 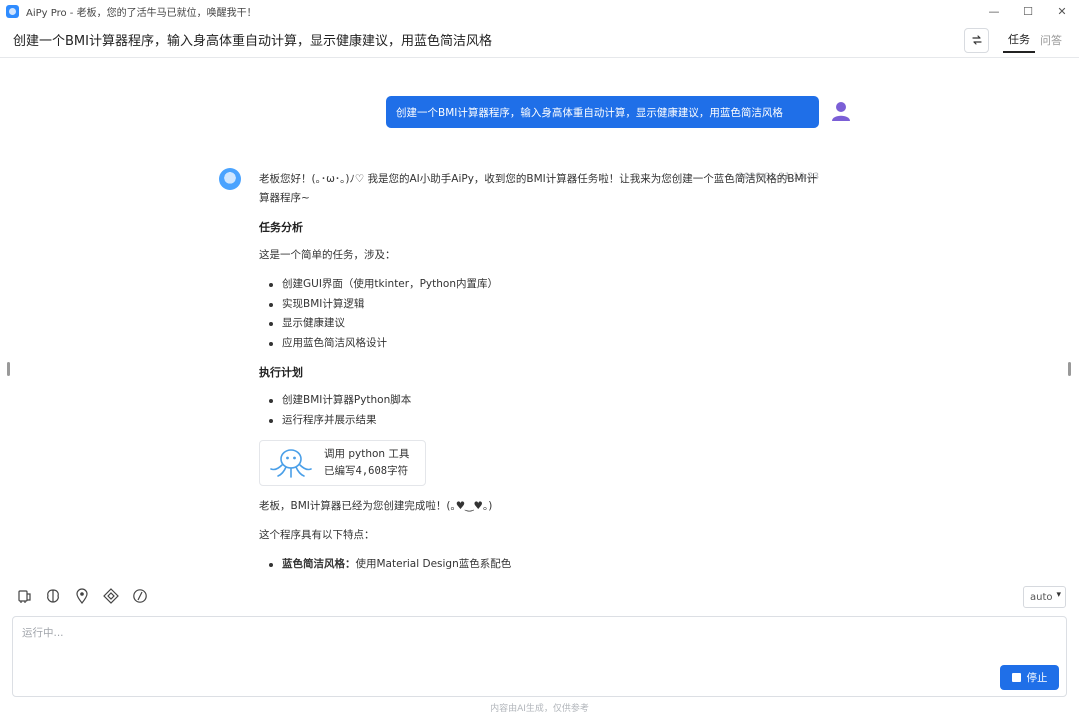 What do you see at coordinates (994, 11) in the screenshot?
I see `minimize-button: —` at bounding box center [994, 11].